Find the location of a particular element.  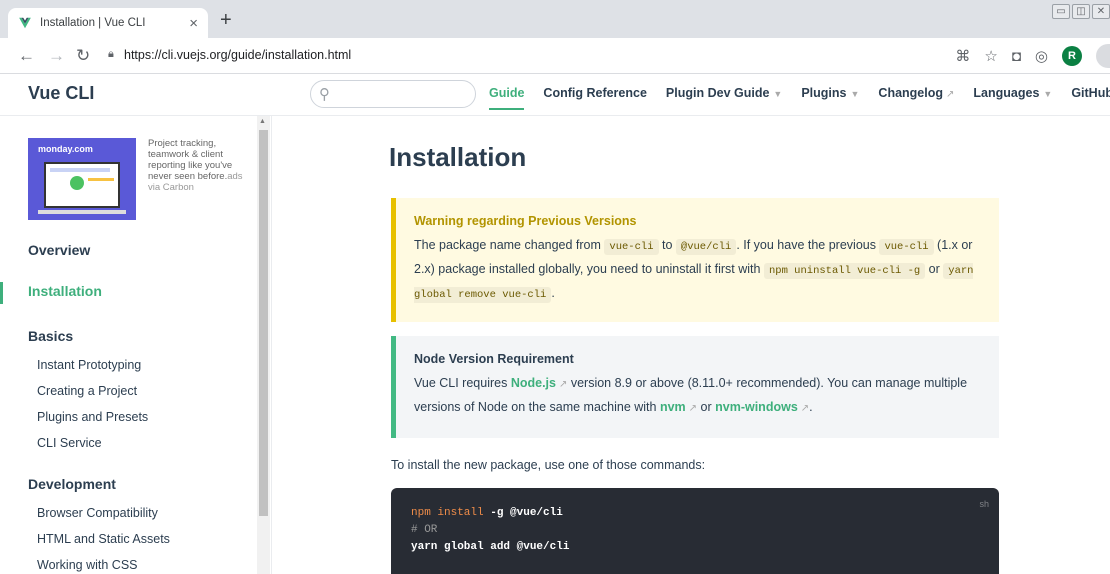

ad-brand: monday.com is located at coordinates (65, 149).